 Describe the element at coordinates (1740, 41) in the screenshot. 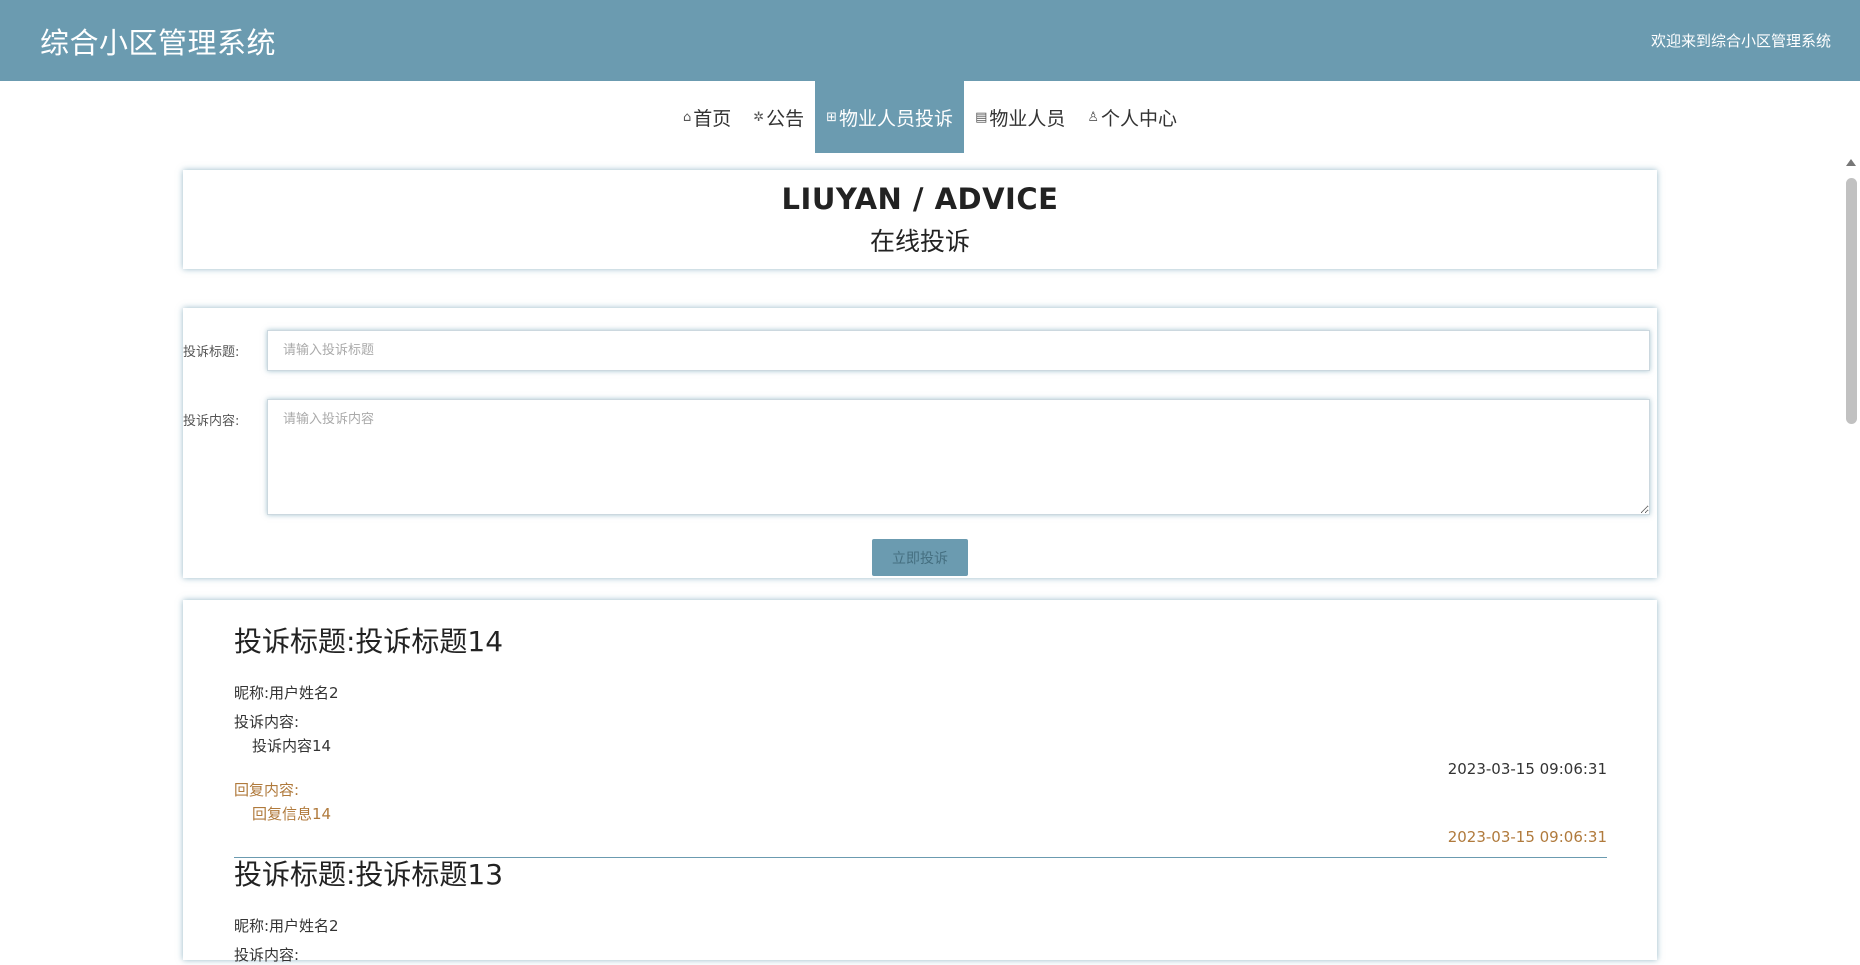

I see `welcome-text: 欢迎来到综合小区管理系统` at that location.